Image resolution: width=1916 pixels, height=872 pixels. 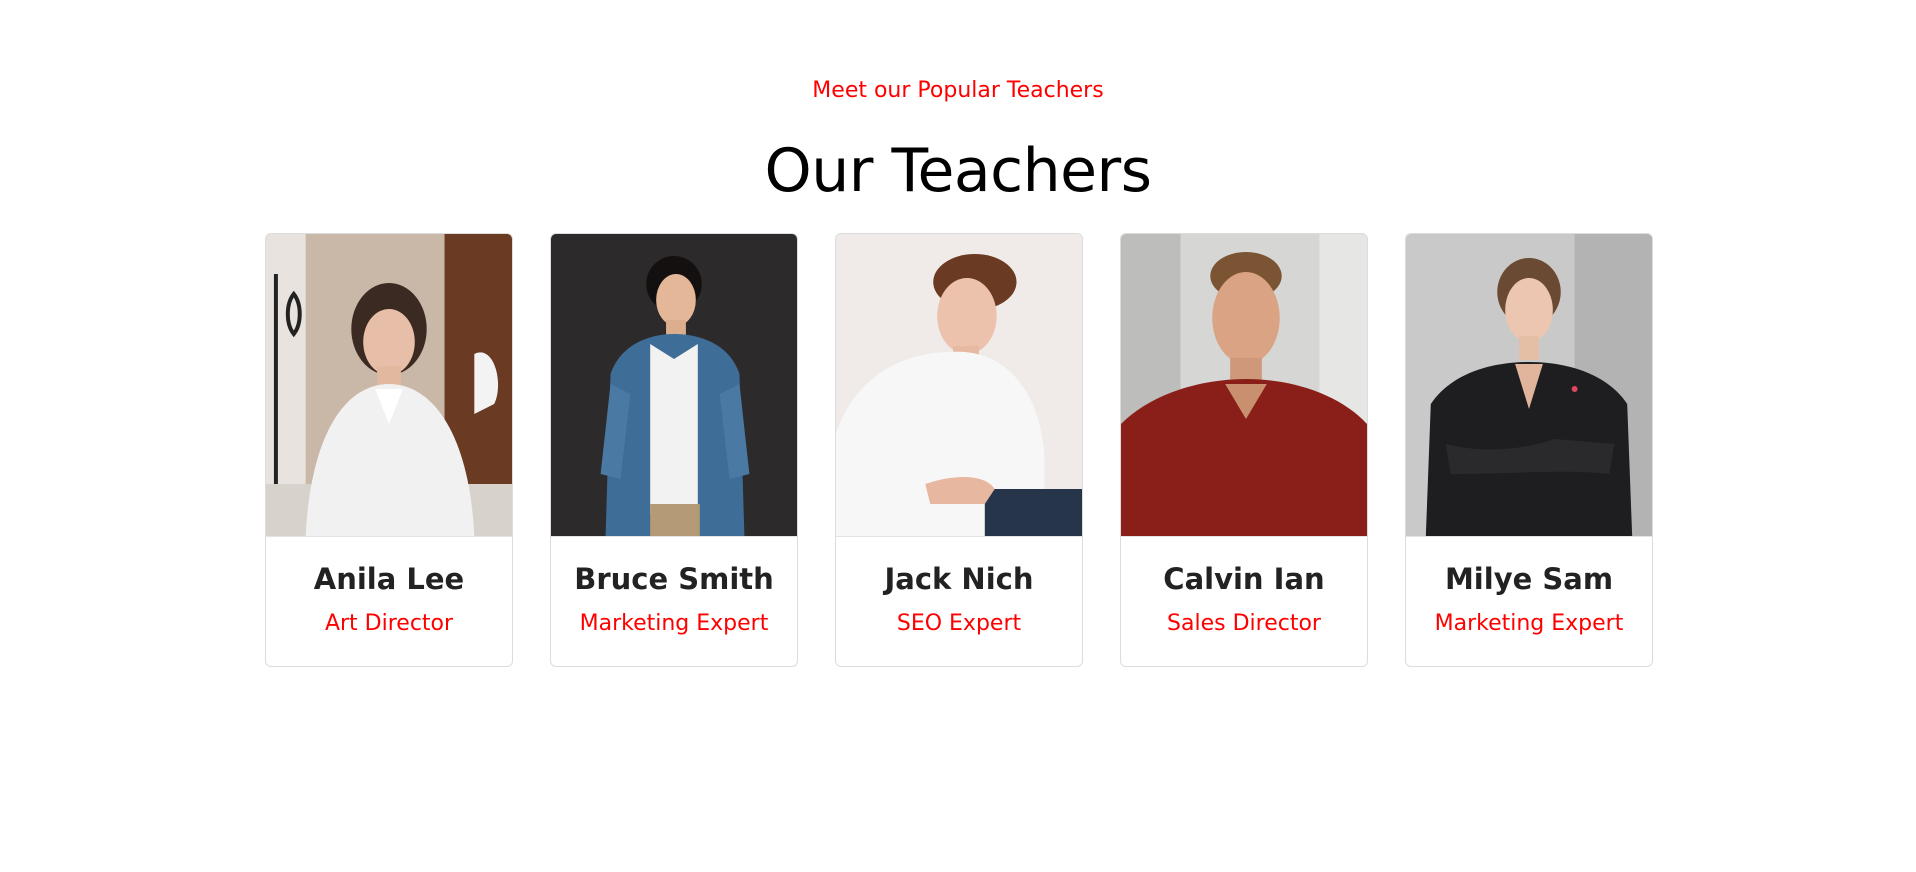 What do you see at coordinates (389, 601) in the screenshot?
I see `teacher-info: Anila Lee Art Director` at bounding box center [389, 601].